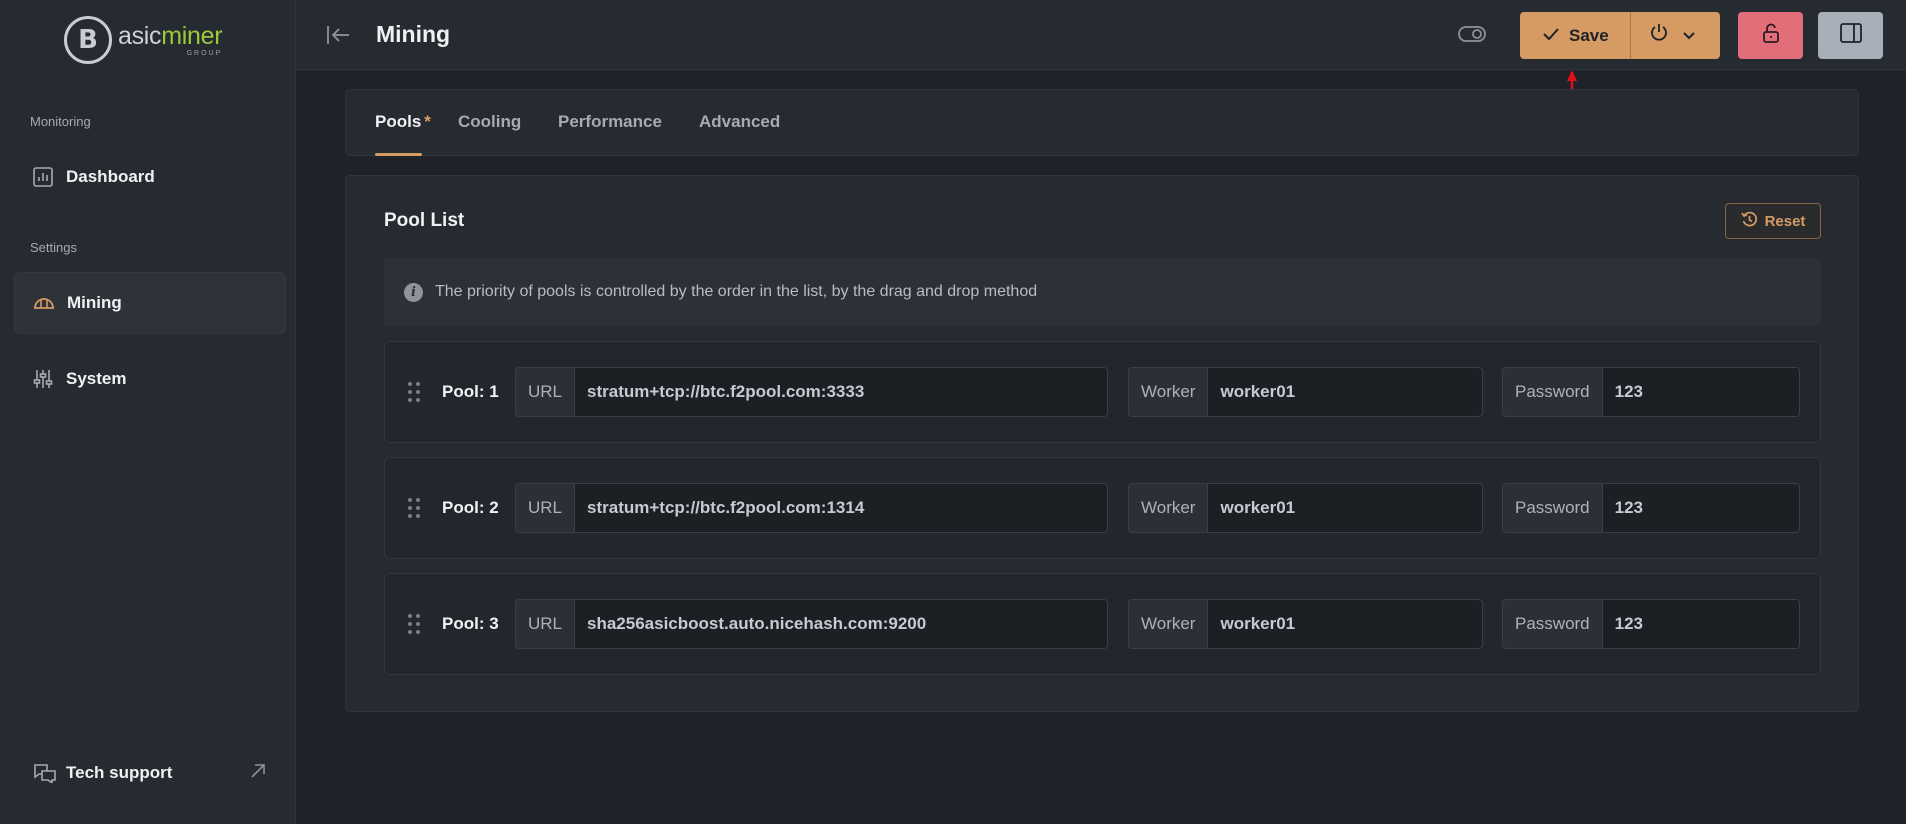 The height and width of the screenshot is (824, 1906). I want to click on tech-support-link: Tech support, so click(150, 773).